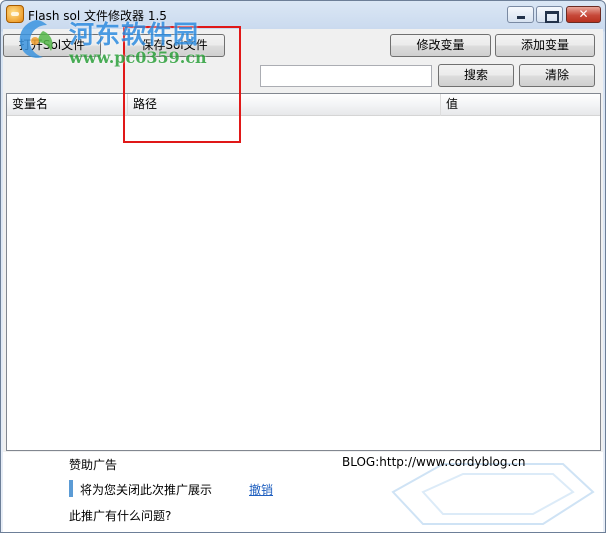 Image resolution: width=606 pixels, height=533 pixels. I want to click on ad-accent-bar, so click(71, 488).